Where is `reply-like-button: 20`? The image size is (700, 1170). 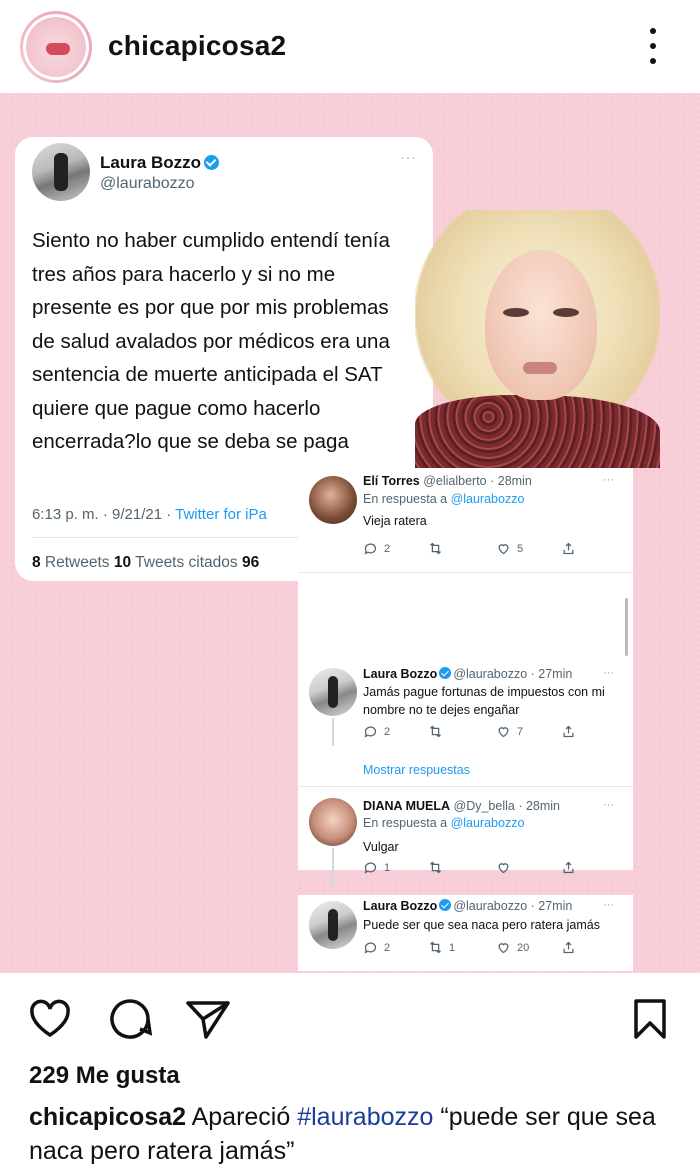
reply-like-button: 20 is located at coordinates (512, 947).